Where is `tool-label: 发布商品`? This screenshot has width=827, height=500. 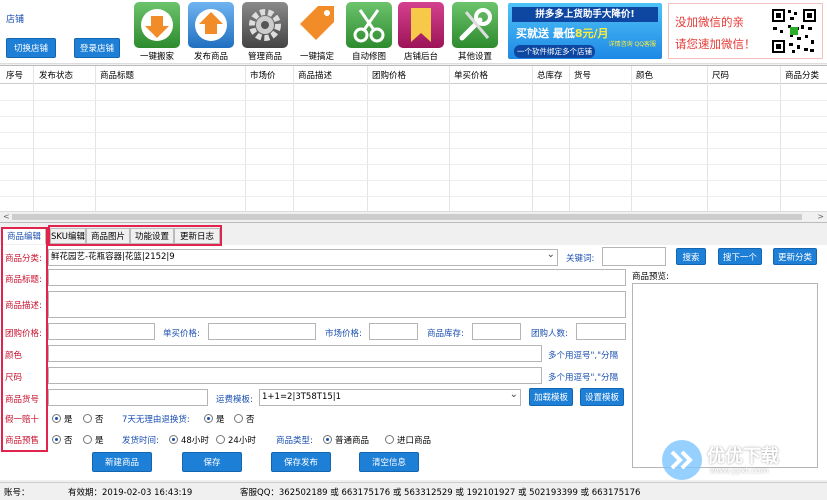
tool-label: 发布商品 is located at coordinates (210, 57).